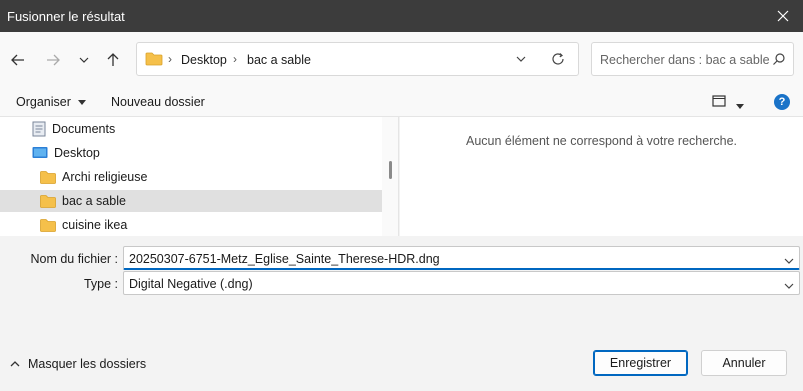 The image size is (803, 391). Describe the element at coordinates (74, 259) in the screenshot. I see `filename-label: Nom du fichier :` at that location.